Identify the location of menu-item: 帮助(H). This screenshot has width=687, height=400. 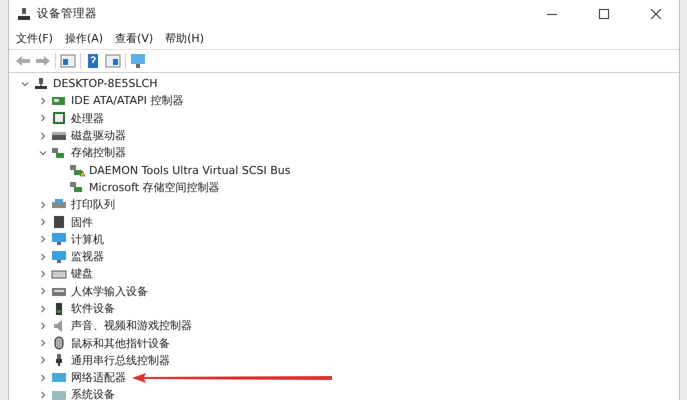
(184, 38).